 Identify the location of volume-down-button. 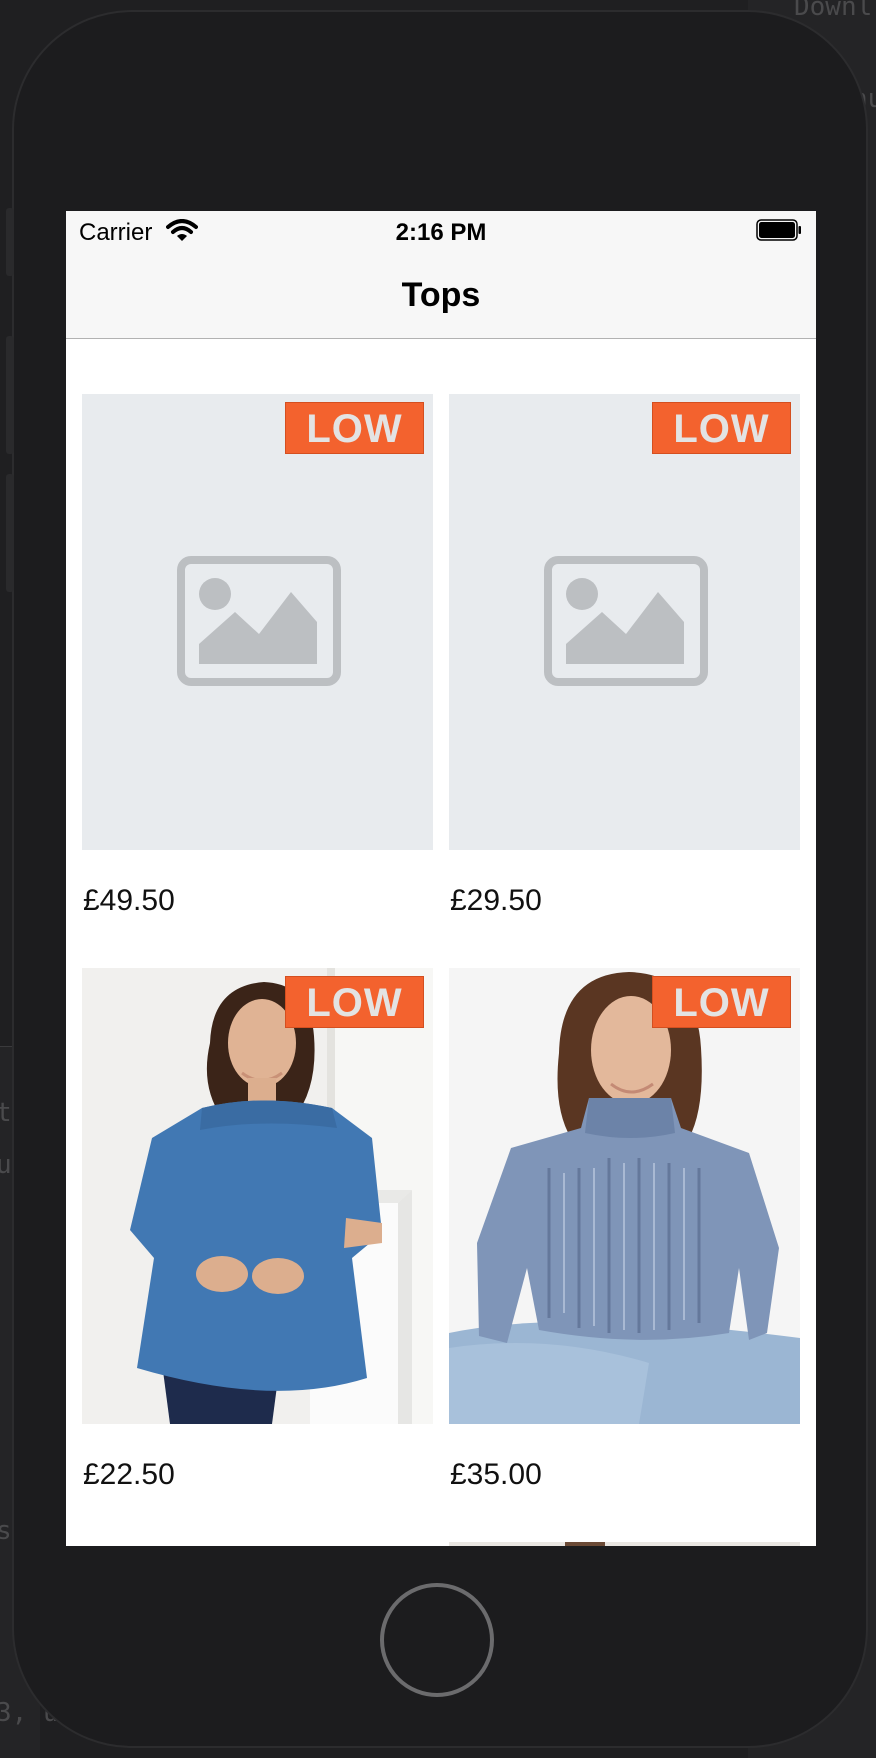
(10, 533).